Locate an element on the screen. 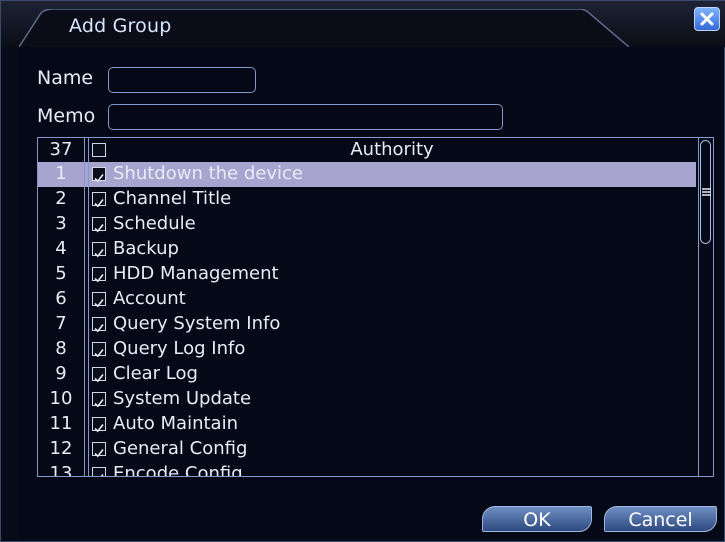 This screenshot has height=542, width=725. scroll-thumb is located at coordinates (705, 192).